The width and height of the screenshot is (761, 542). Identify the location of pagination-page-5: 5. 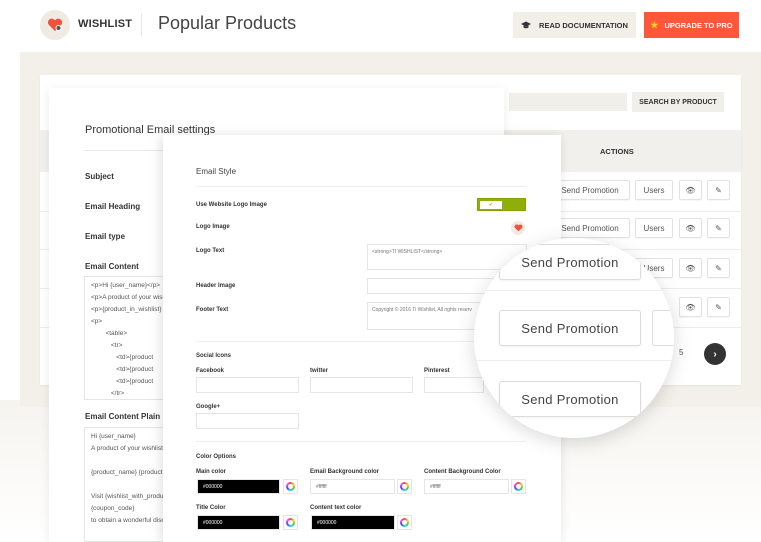
(681, 352).